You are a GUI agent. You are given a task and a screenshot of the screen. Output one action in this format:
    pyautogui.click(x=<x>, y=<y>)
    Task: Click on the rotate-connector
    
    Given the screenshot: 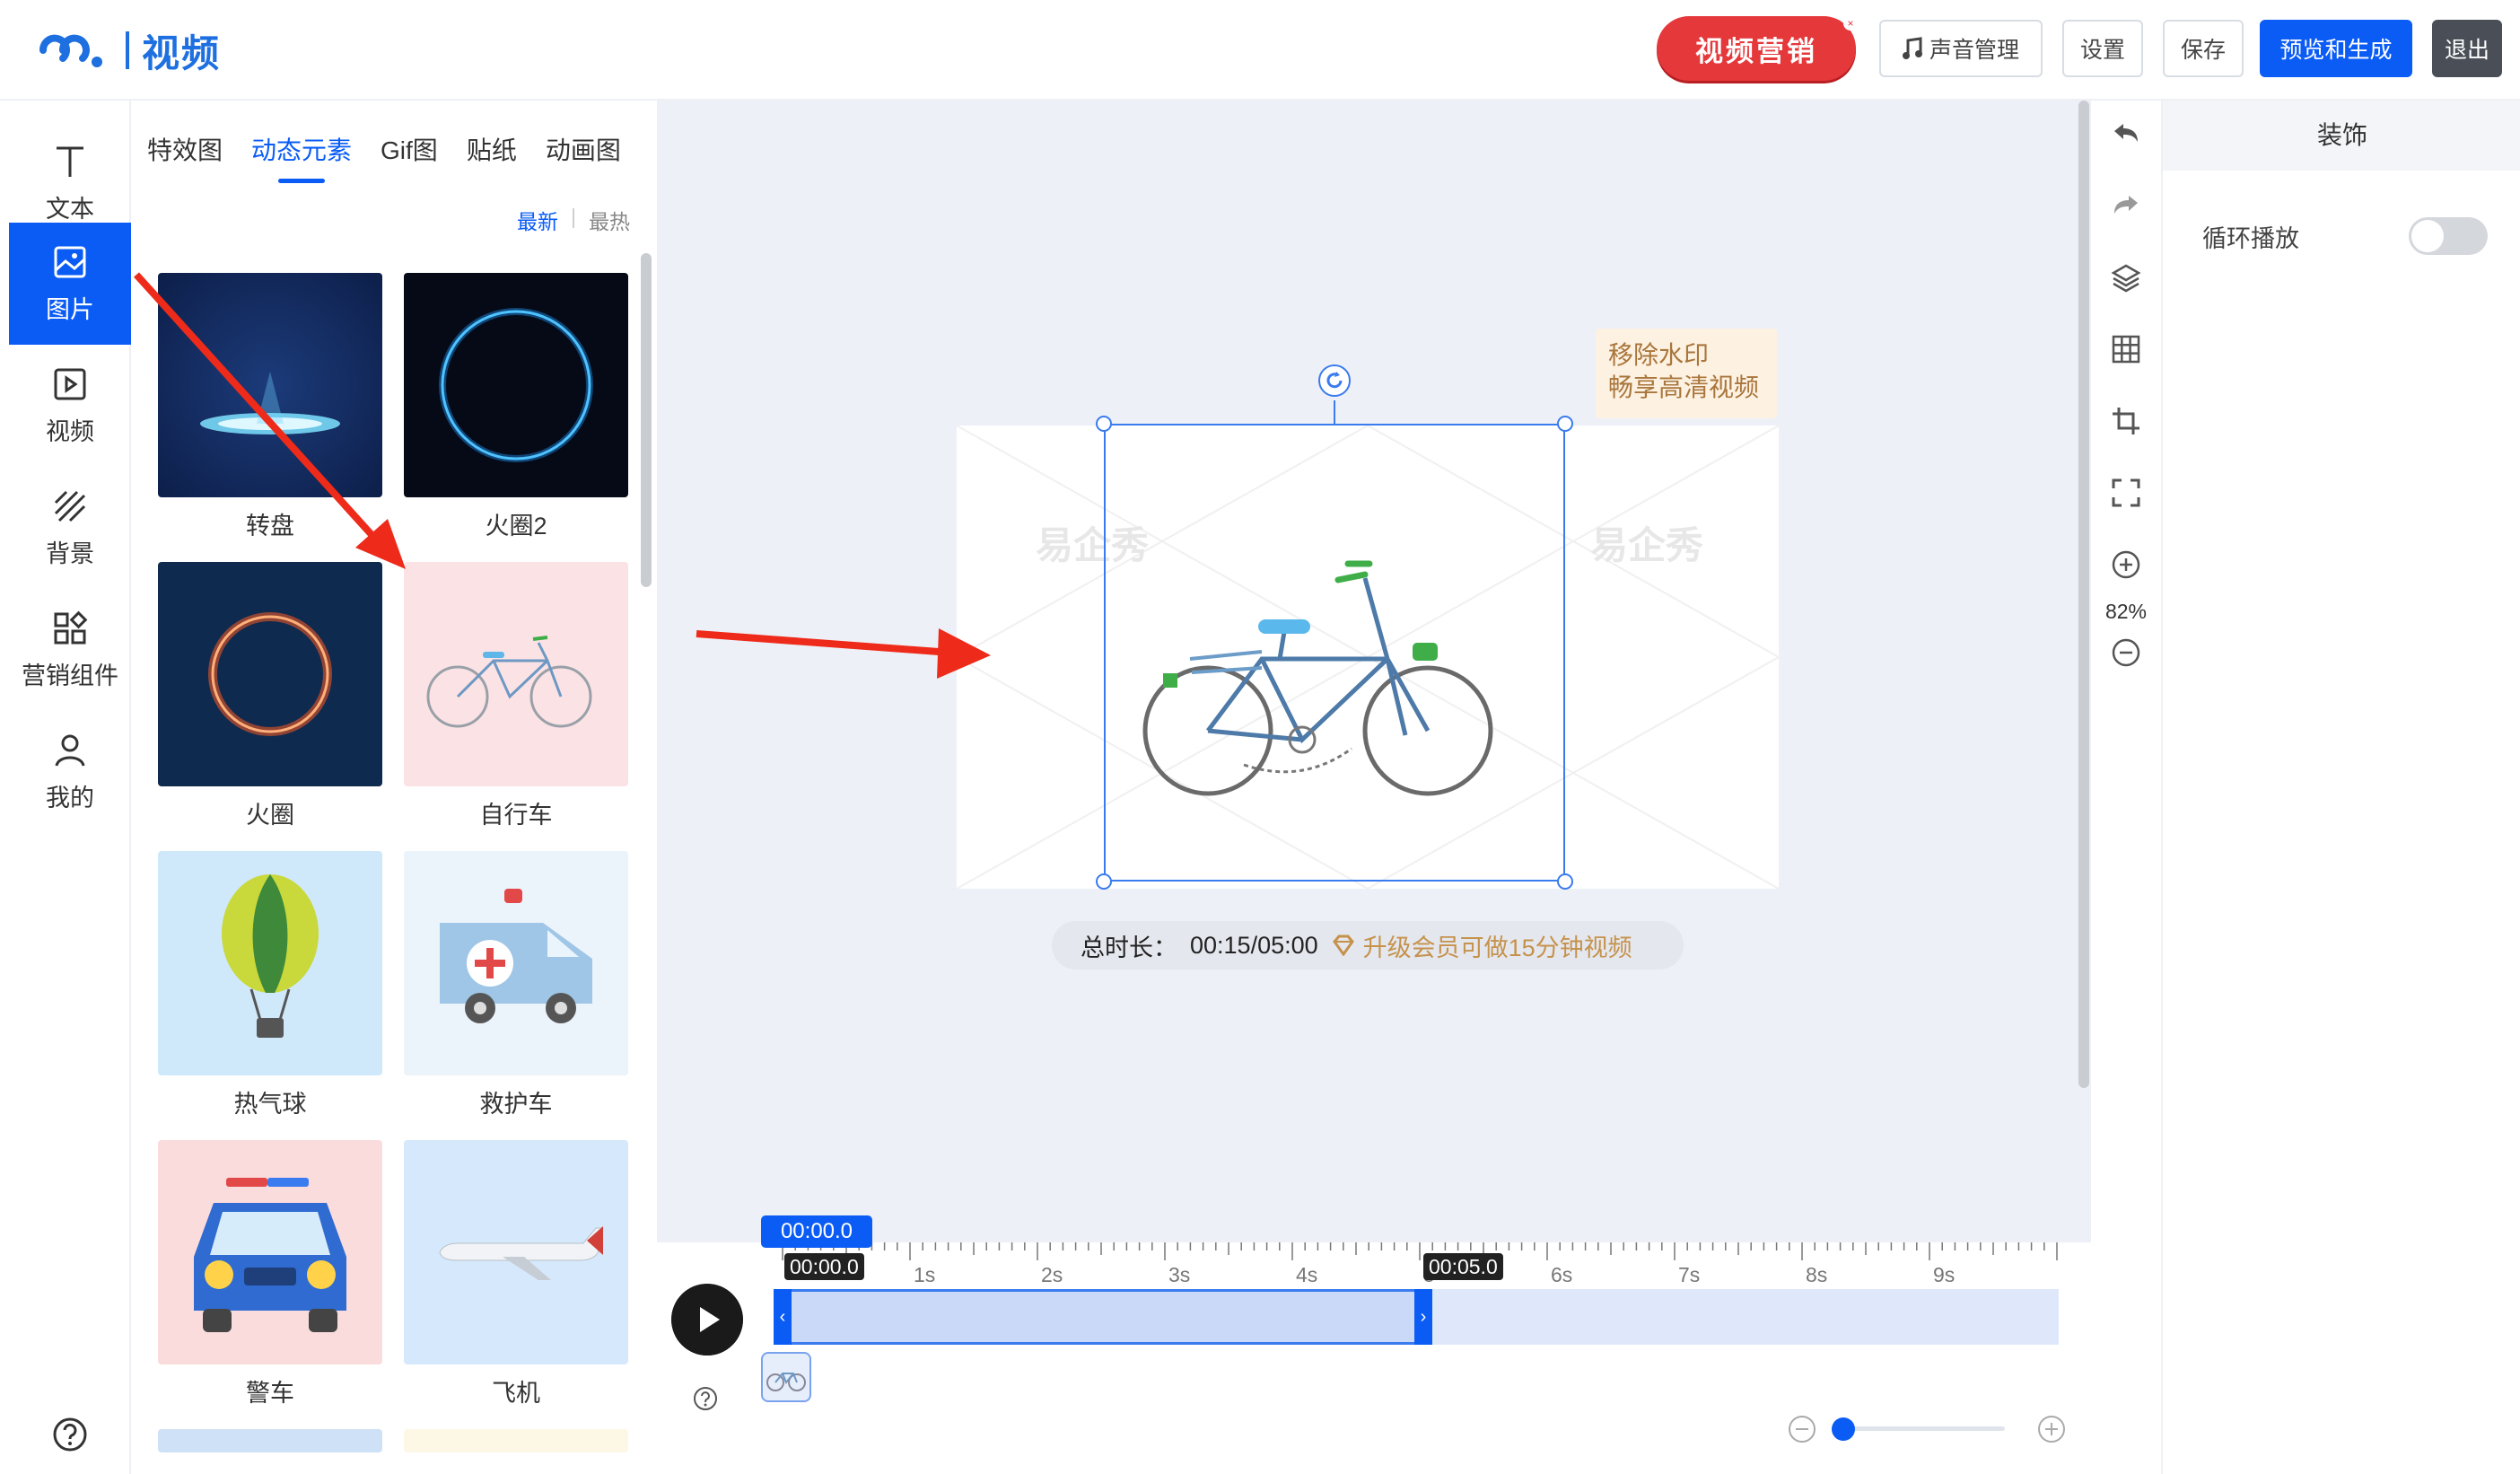 What is the action you would take?
    pyautogui.click(x=1334, y=413)
    